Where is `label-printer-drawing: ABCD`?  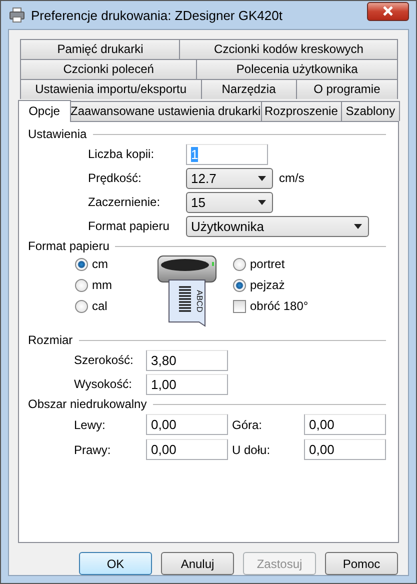 label-printer-drawing: ABCD is located at coordinates (187, 291).